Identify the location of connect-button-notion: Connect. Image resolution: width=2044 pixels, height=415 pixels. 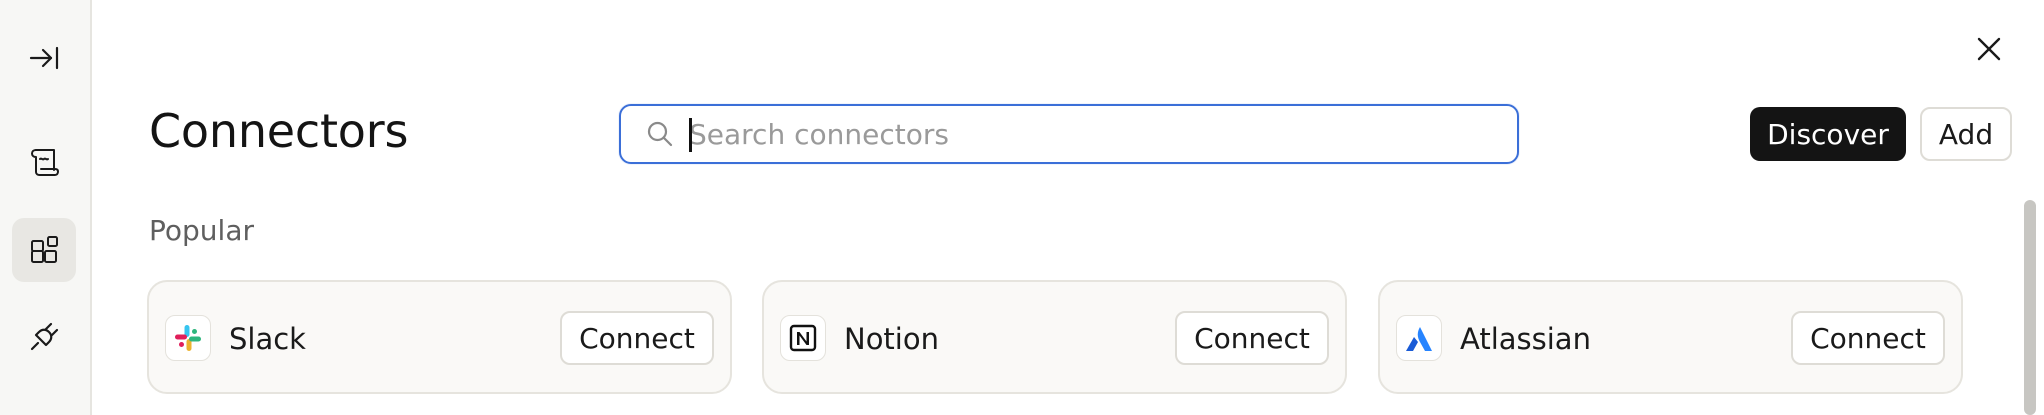
(1252, 338).